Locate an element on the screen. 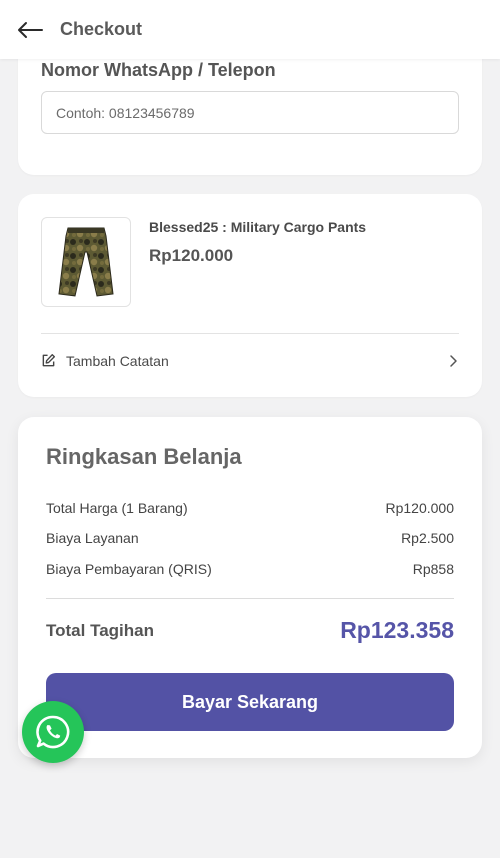  product-price: Rp120.000 is located at coordinates (191, 255).